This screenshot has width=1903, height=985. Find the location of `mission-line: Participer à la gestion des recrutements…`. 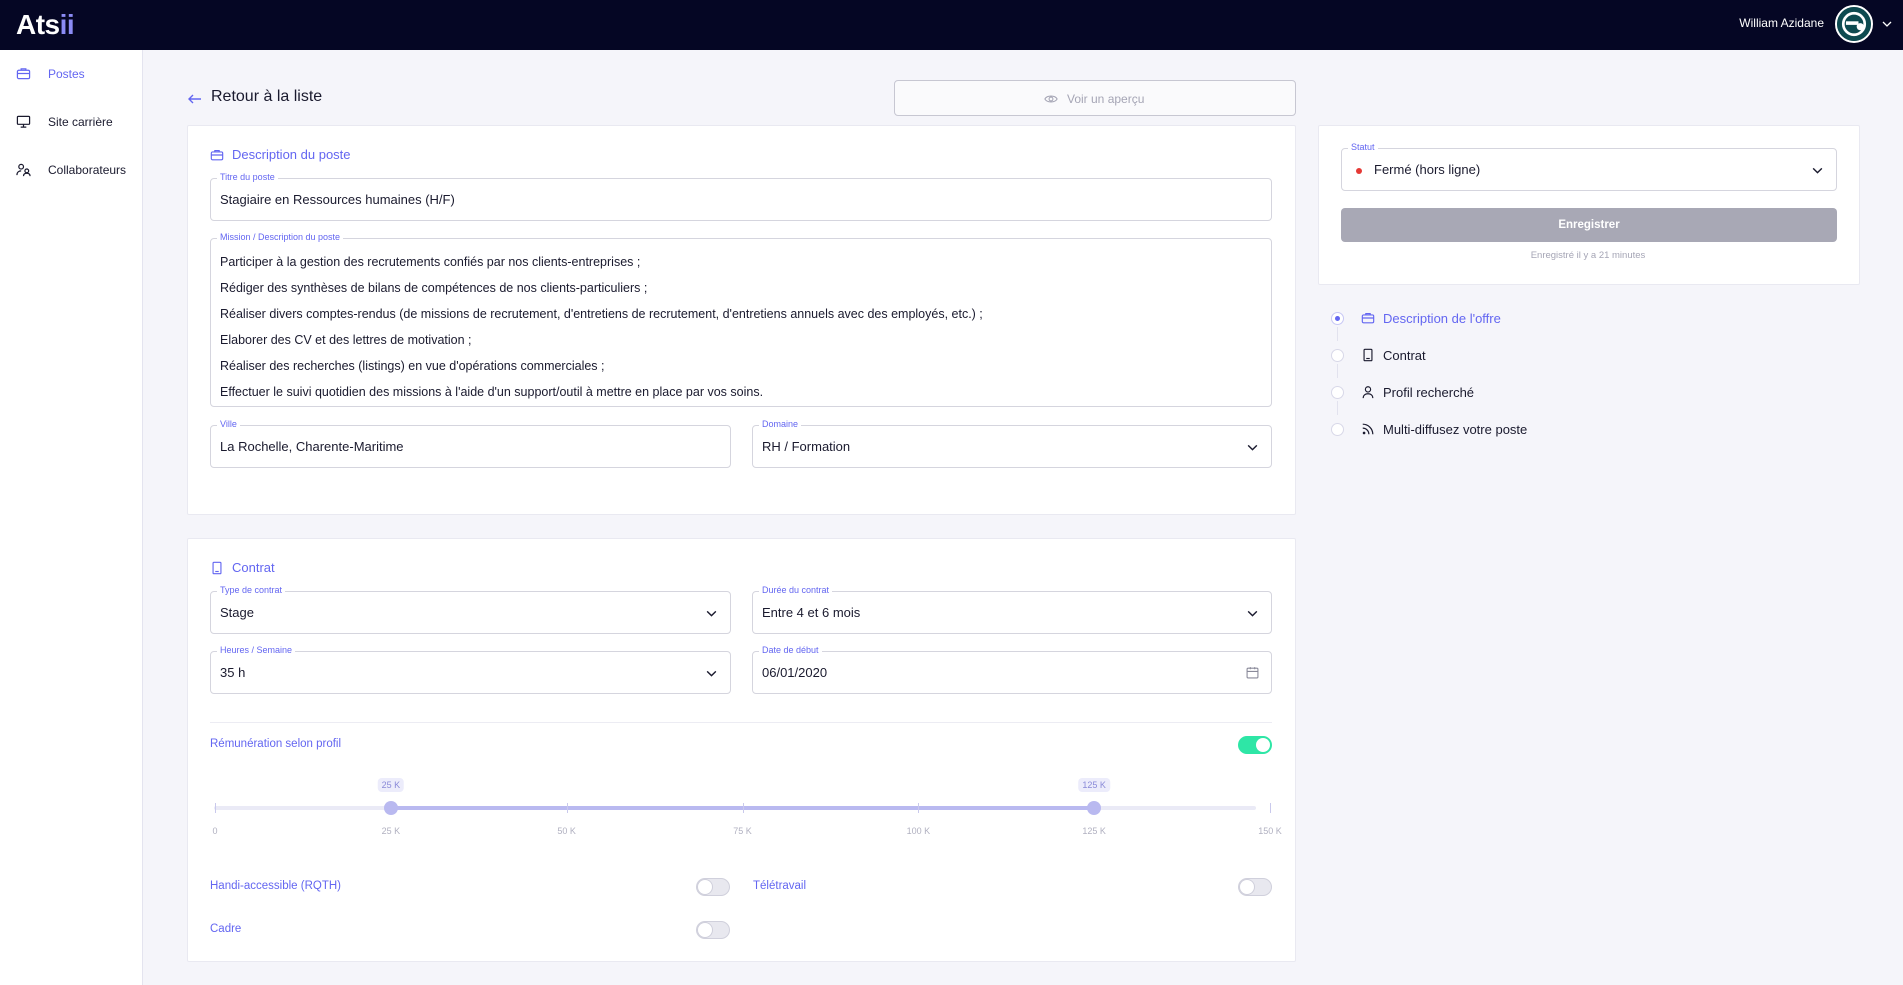

mission-line: Participer à la gestion des recrutements… is located at coordinates (430, 262).